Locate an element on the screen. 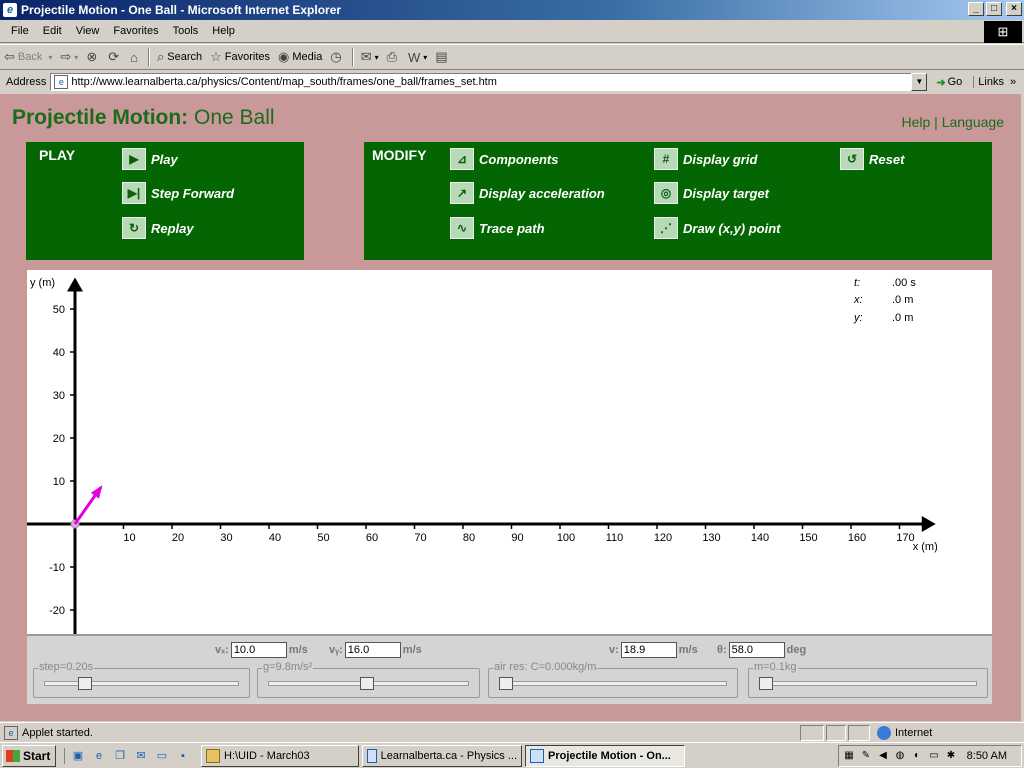  address-dropdown: ▼ is located at coordinates (919, 82).